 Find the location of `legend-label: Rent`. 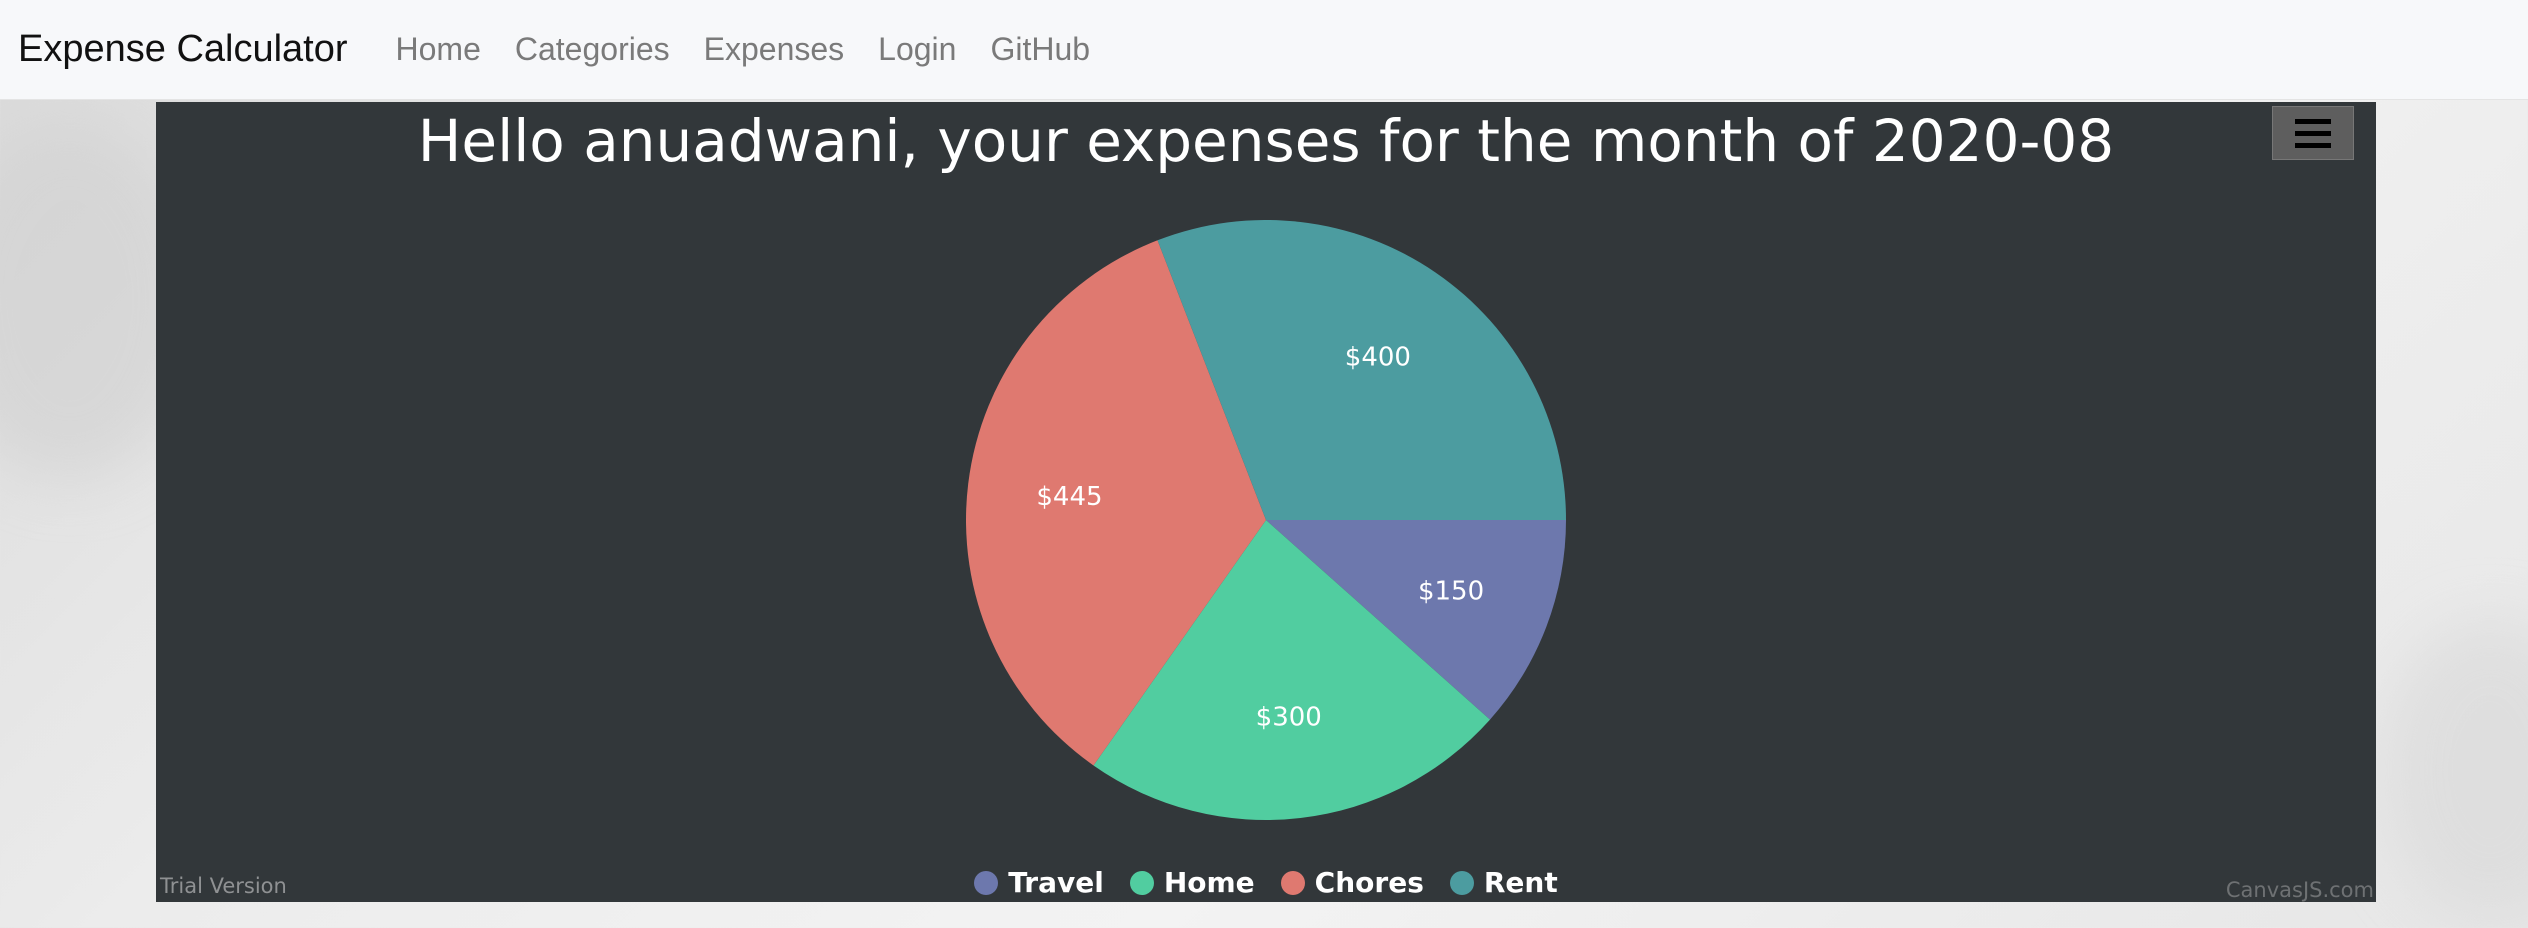

legend-label: Rent is located at coordinates (1520, 882).